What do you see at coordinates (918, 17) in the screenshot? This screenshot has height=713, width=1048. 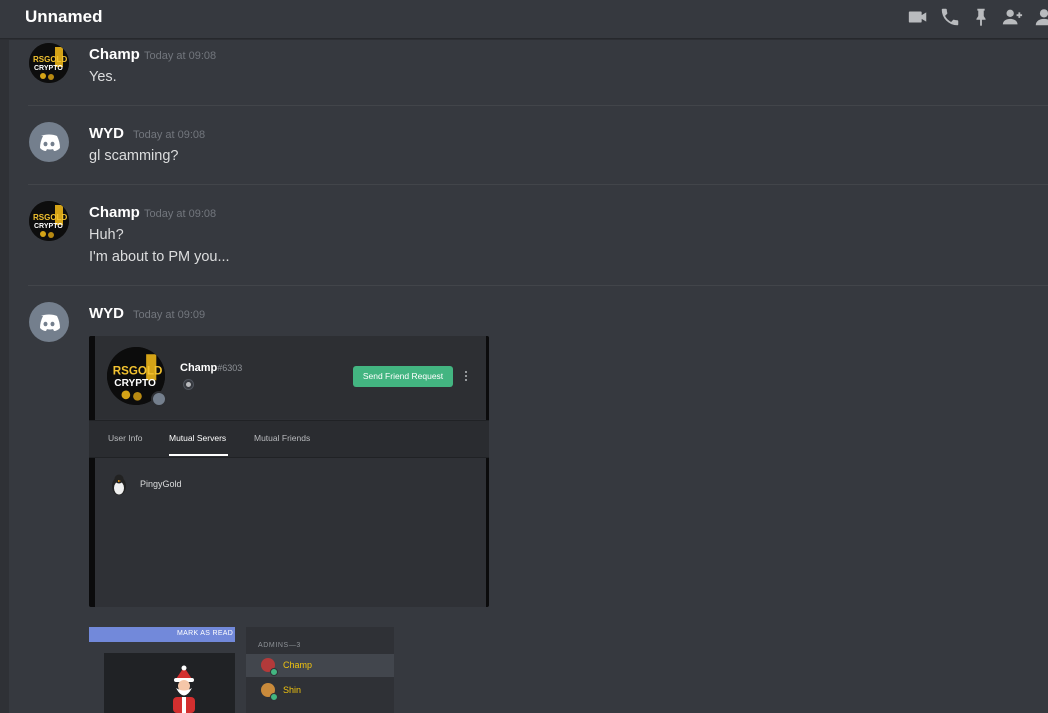 I see `video-call-icon` at bounding box center [918, 17].